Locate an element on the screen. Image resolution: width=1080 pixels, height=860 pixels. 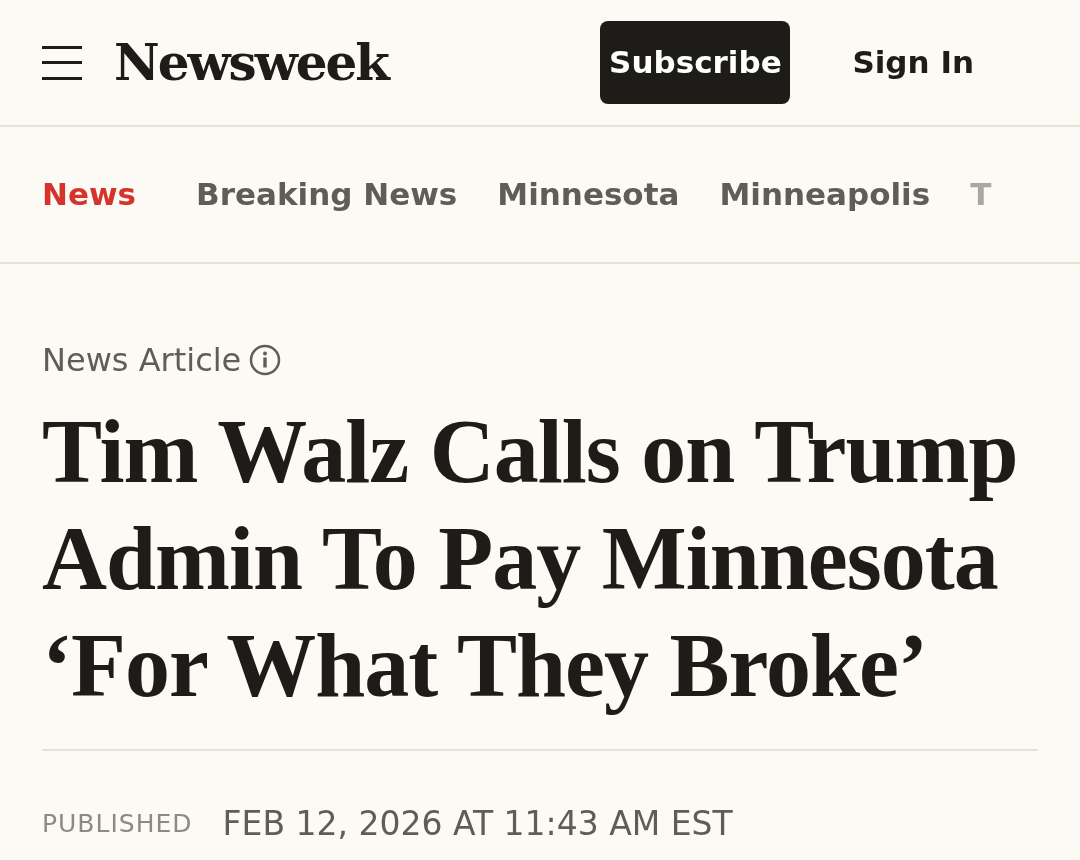
info-icon is located at coordinates (265, 360).